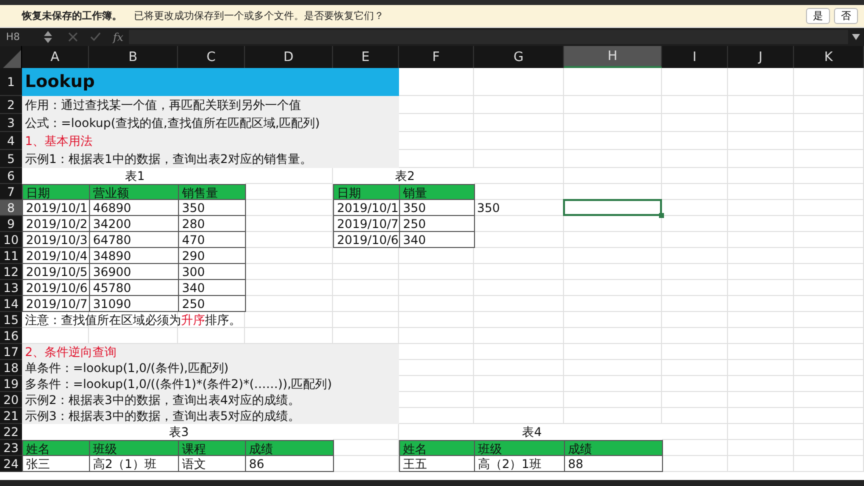 The width and height of the screenshot is (864, 486). Describe the element at coordinates (11, 176) in the screenshot. I see `row-header: 6` at that location.